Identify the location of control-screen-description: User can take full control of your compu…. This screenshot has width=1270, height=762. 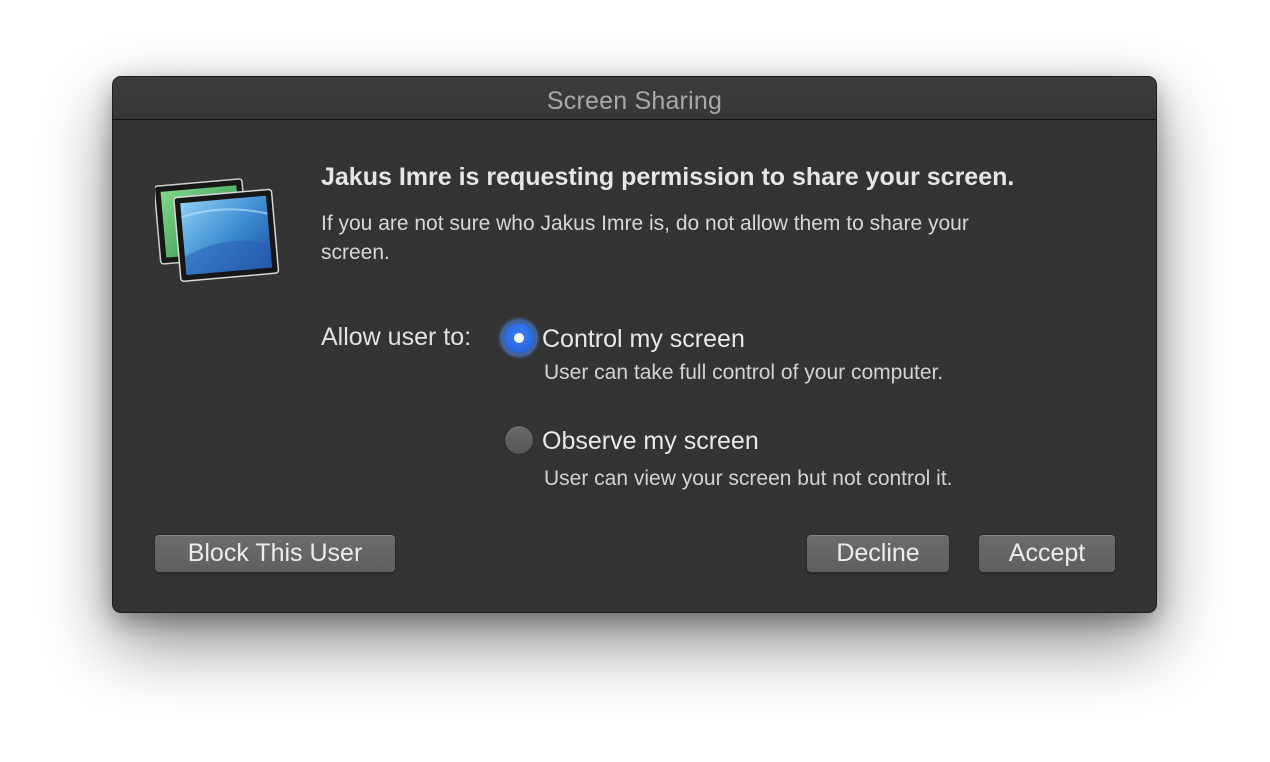
(744, 372).